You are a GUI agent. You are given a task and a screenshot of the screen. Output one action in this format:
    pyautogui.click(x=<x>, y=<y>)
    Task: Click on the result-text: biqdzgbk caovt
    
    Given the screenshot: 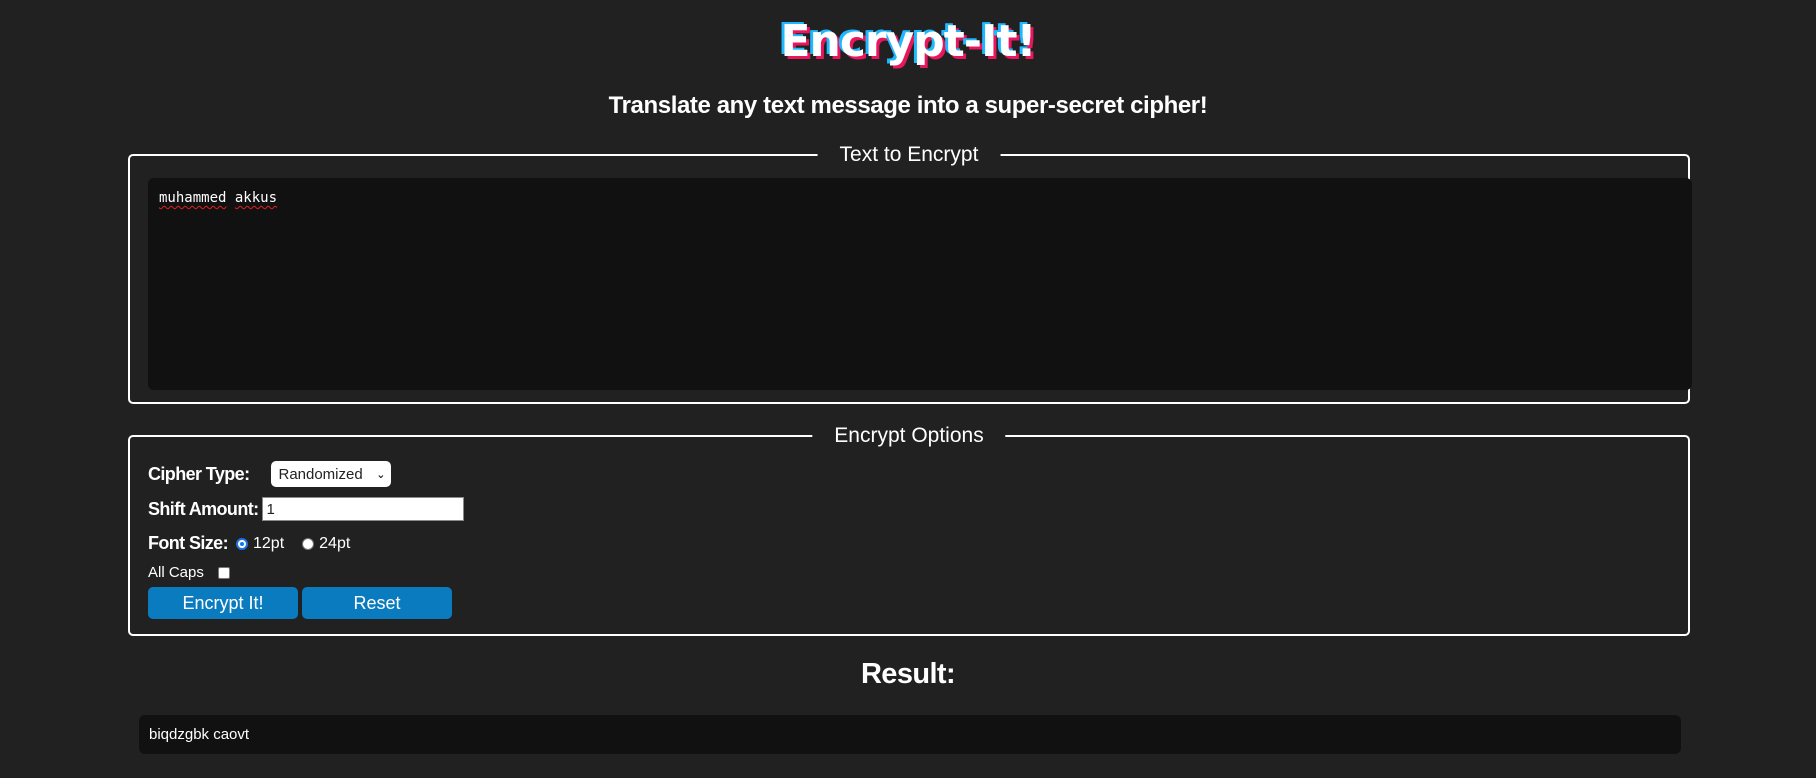 What is the action you would take?
    pyautogui.click(x=199, y=734)
    